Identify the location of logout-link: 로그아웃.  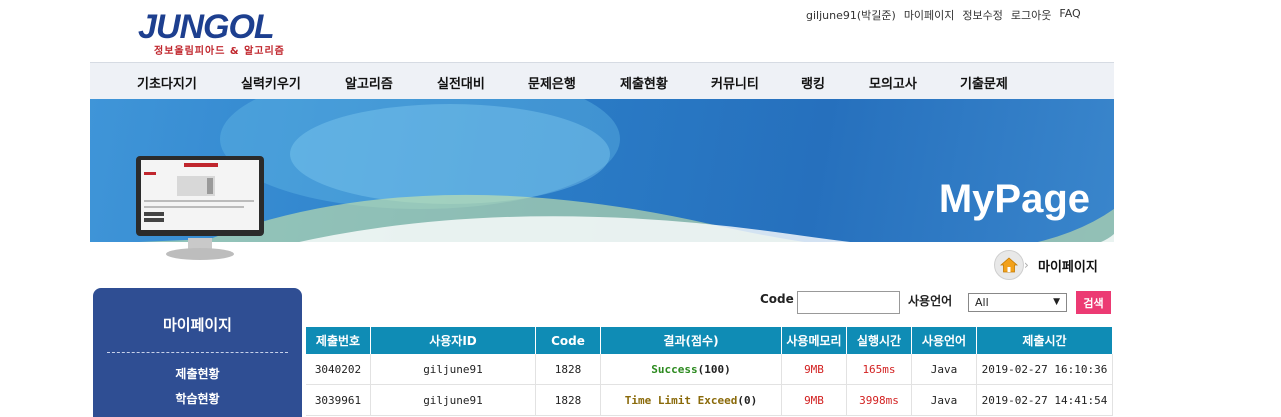
(1031, 15).